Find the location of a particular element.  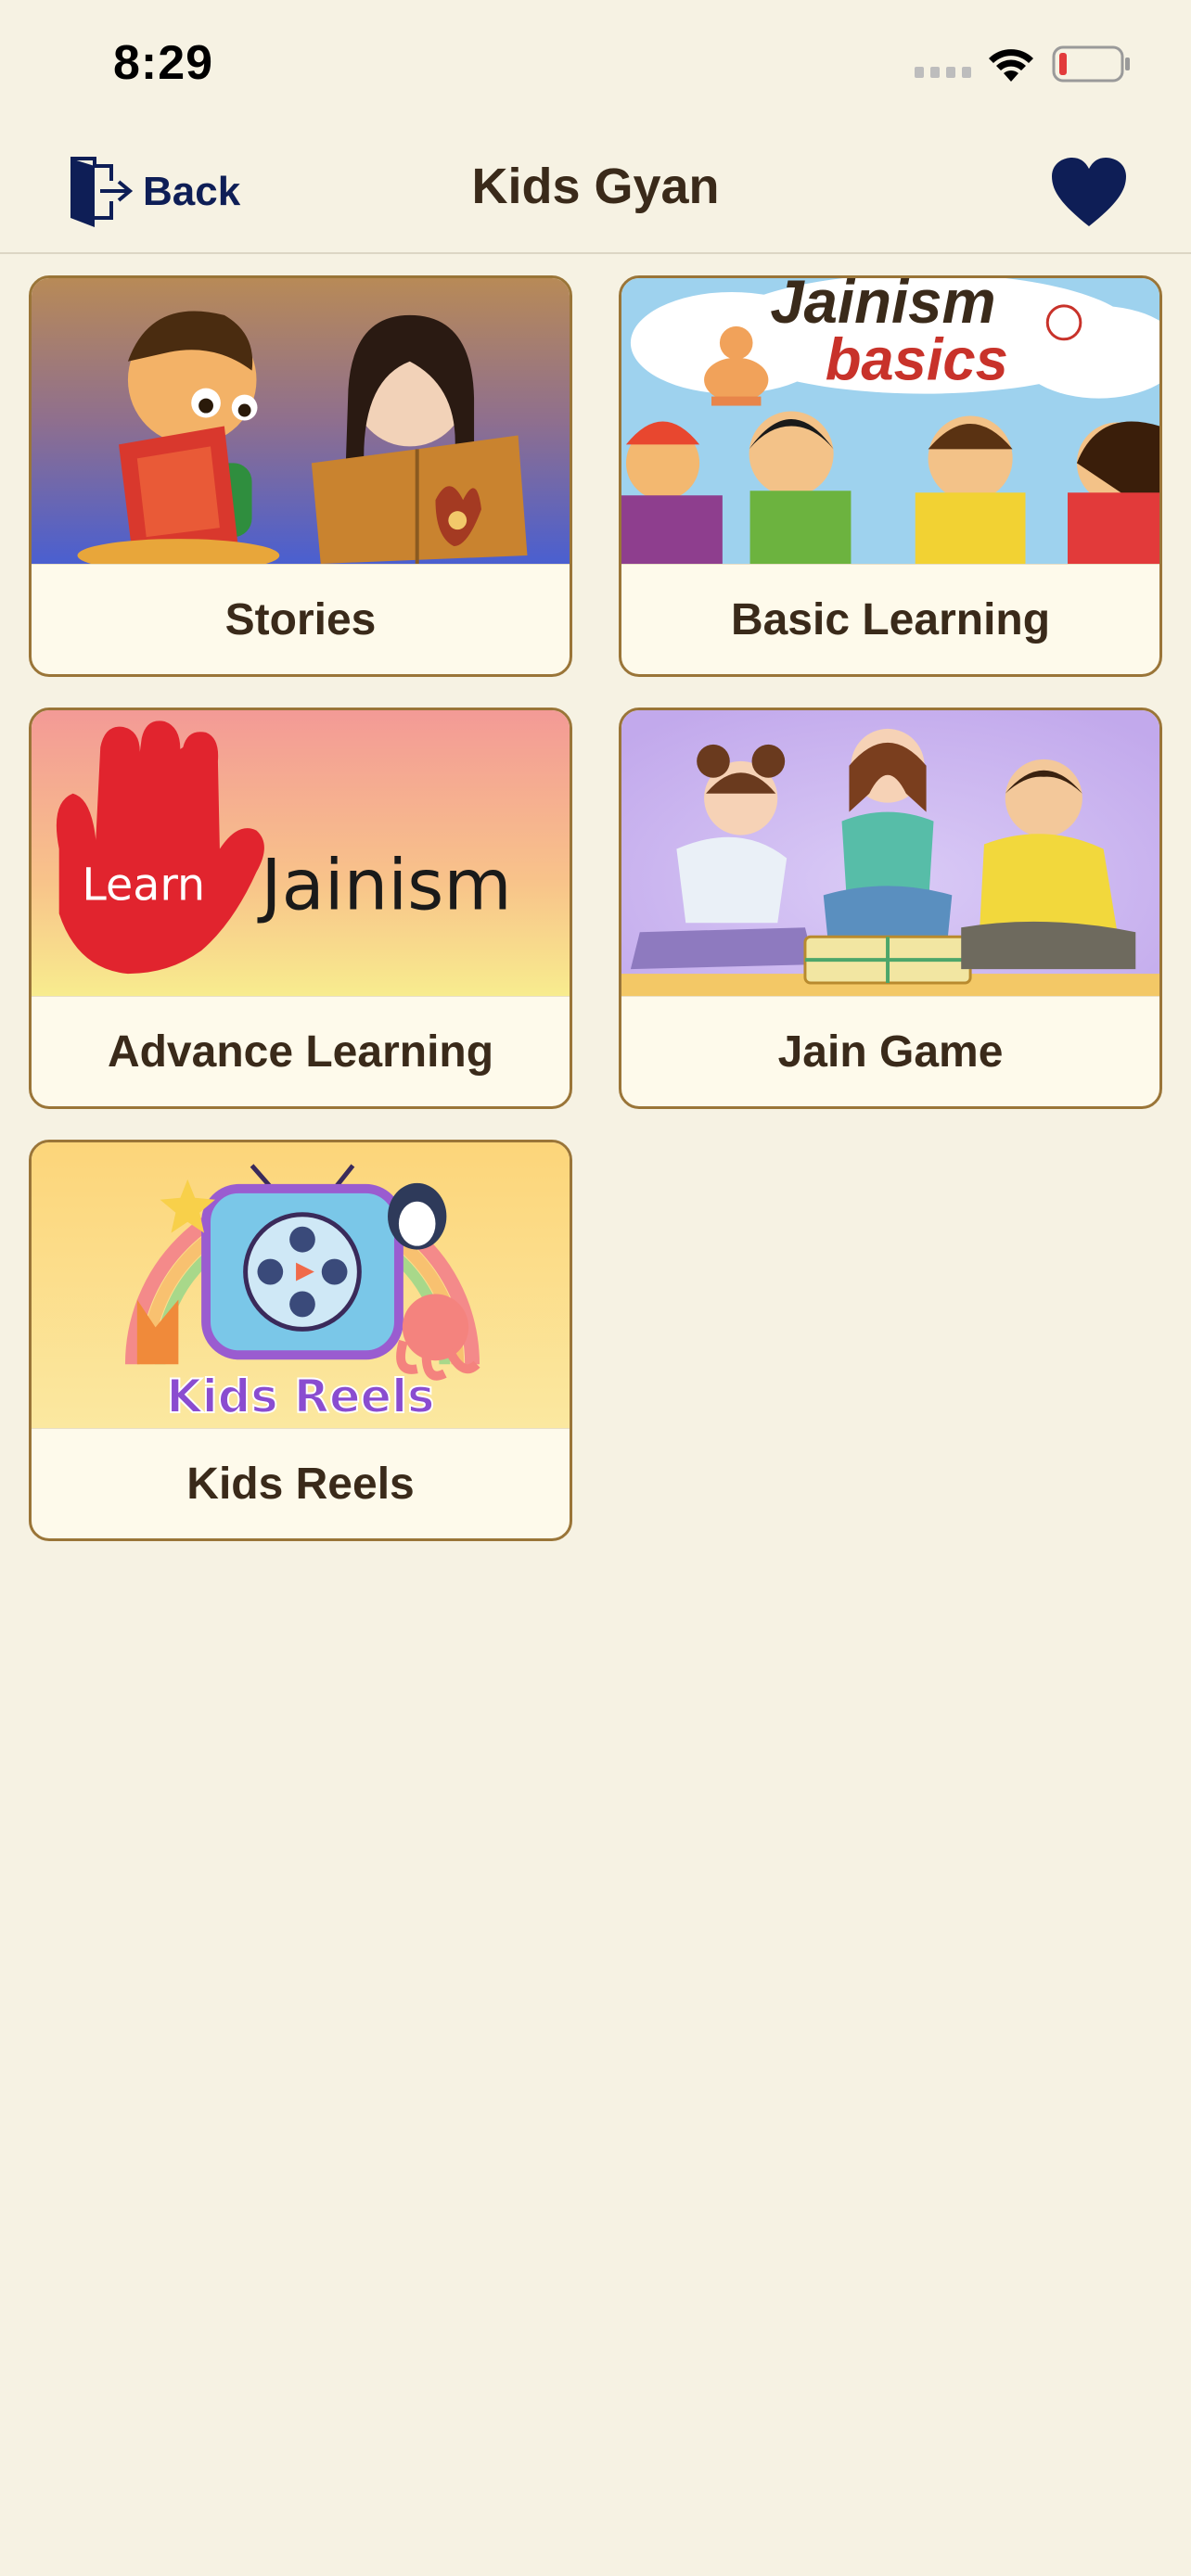

learn-jainism-hand-illustration: Learn Jainism is located at coordinates (301, 853).